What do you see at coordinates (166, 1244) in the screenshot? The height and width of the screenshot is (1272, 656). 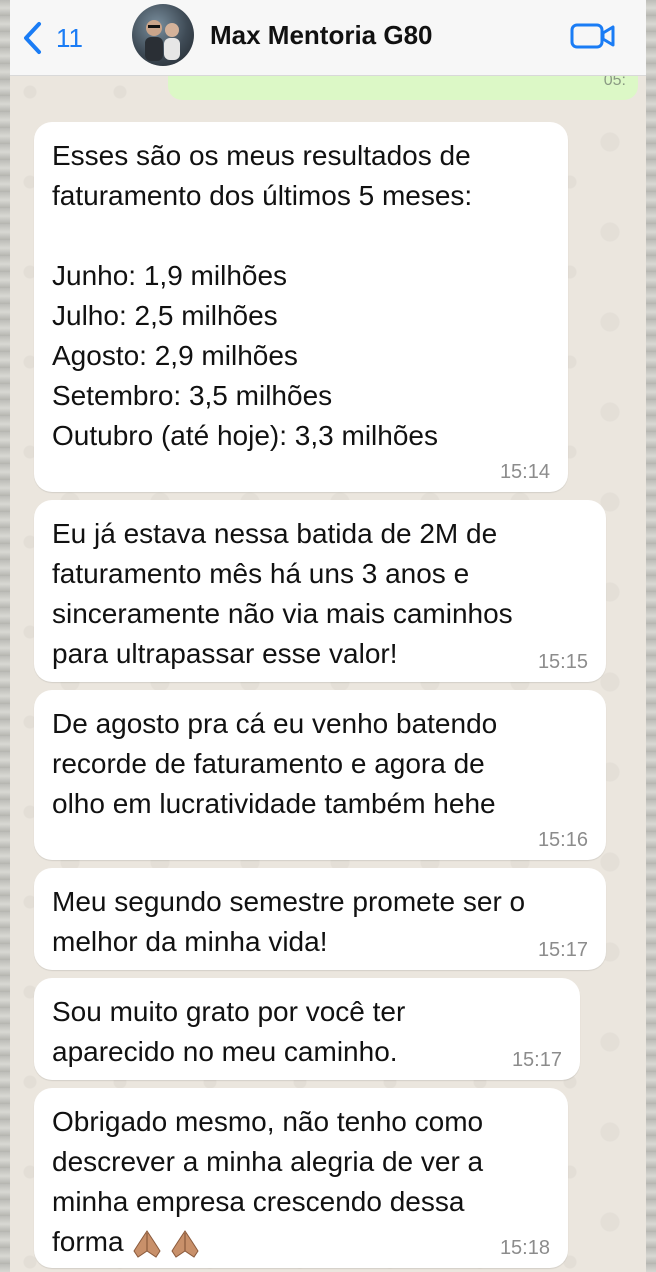 I see `folded-hands-emoji` at bounding box center [166, 1244].